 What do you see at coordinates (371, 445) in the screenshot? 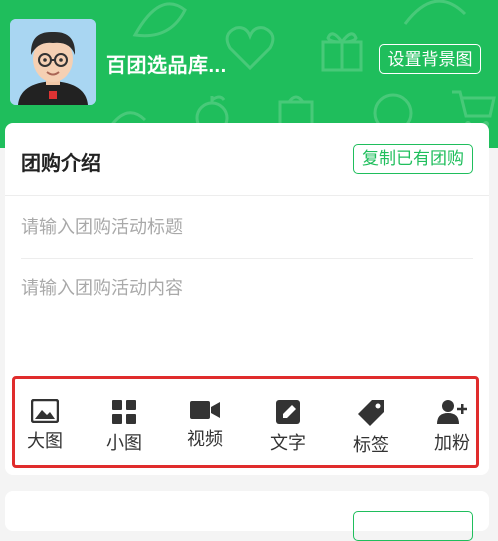
I see `tool-label: 标签` at bounding box center [371, 445].